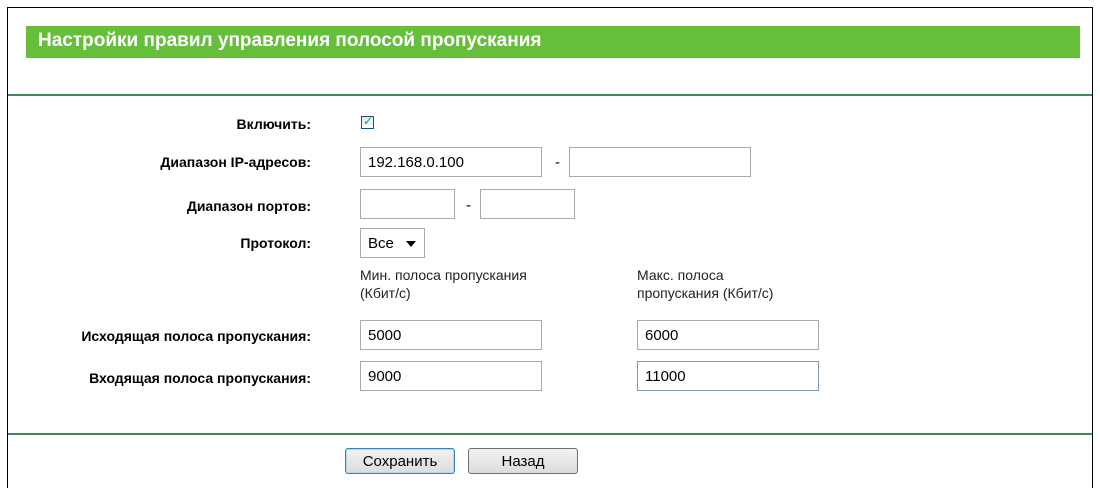 The image size is (1100, 488). I want to click on ingress-bandwidth-label: Входящая полоса пропускания:, so click(200, 378).